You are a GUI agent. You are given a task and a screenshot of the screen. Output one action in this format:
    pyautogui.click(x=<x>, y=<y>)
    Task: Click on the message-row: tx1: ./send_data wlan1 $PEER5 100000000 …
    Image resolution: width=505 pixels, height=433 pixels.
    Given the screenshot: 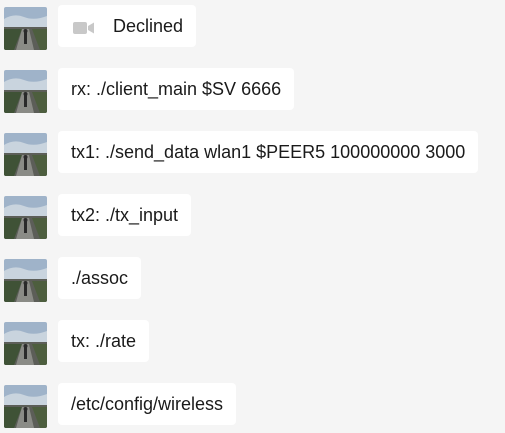 What is the action you would take?
    pyautogui.click(x=252, y=155)
    